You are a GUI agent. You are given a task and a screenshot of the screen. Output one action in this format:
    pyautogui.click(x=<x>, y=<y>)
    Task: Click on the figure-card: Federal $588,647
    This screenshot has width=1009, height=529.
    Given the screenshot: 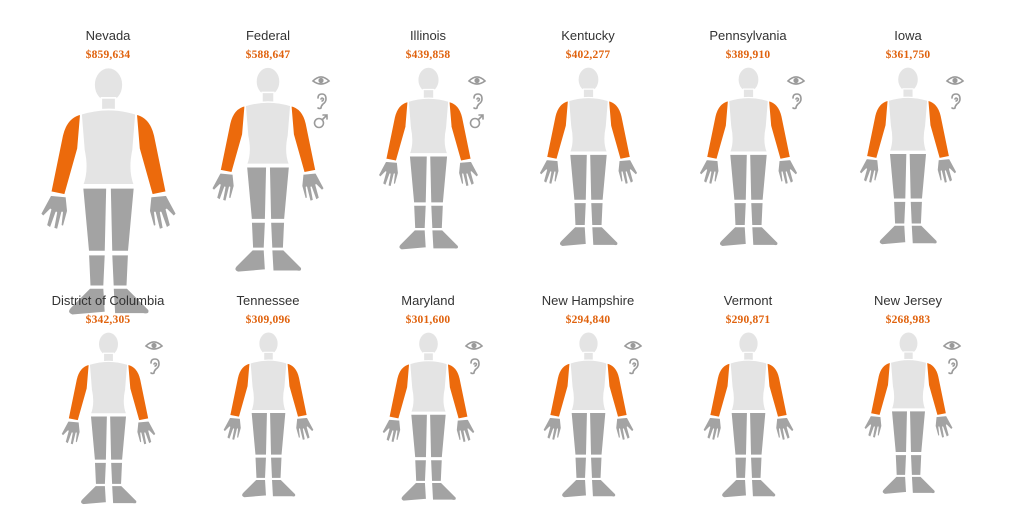 What is the action you would take?
    pyautogui.click(x=268, y=137)
    